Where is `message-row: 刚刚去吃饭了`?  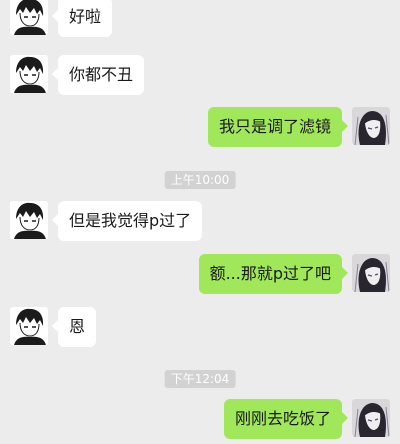
message-row: 刚刚去吃饭了 is located at coordinates (302, 419).